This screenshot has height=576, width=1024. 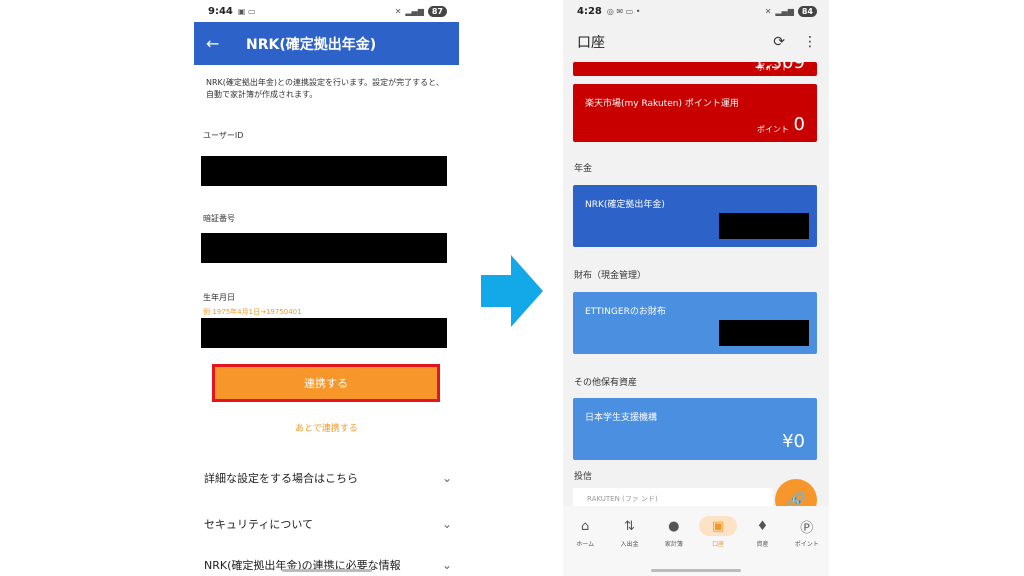 What do you see at coordinates (662, 104) in the screenshot?
I see `account-name: 楽天市場(my Rakuten) ポイント運用` at bounding box center [662, 104].